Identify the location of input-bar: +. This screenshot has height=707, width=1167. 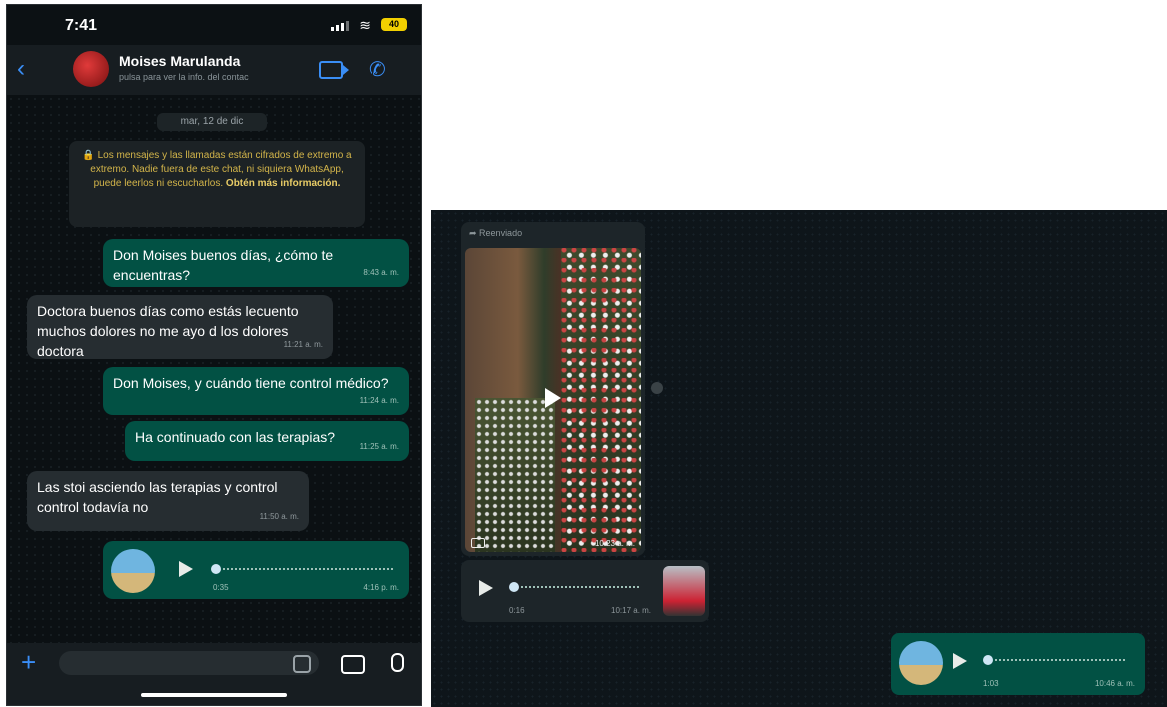
(214, 674).